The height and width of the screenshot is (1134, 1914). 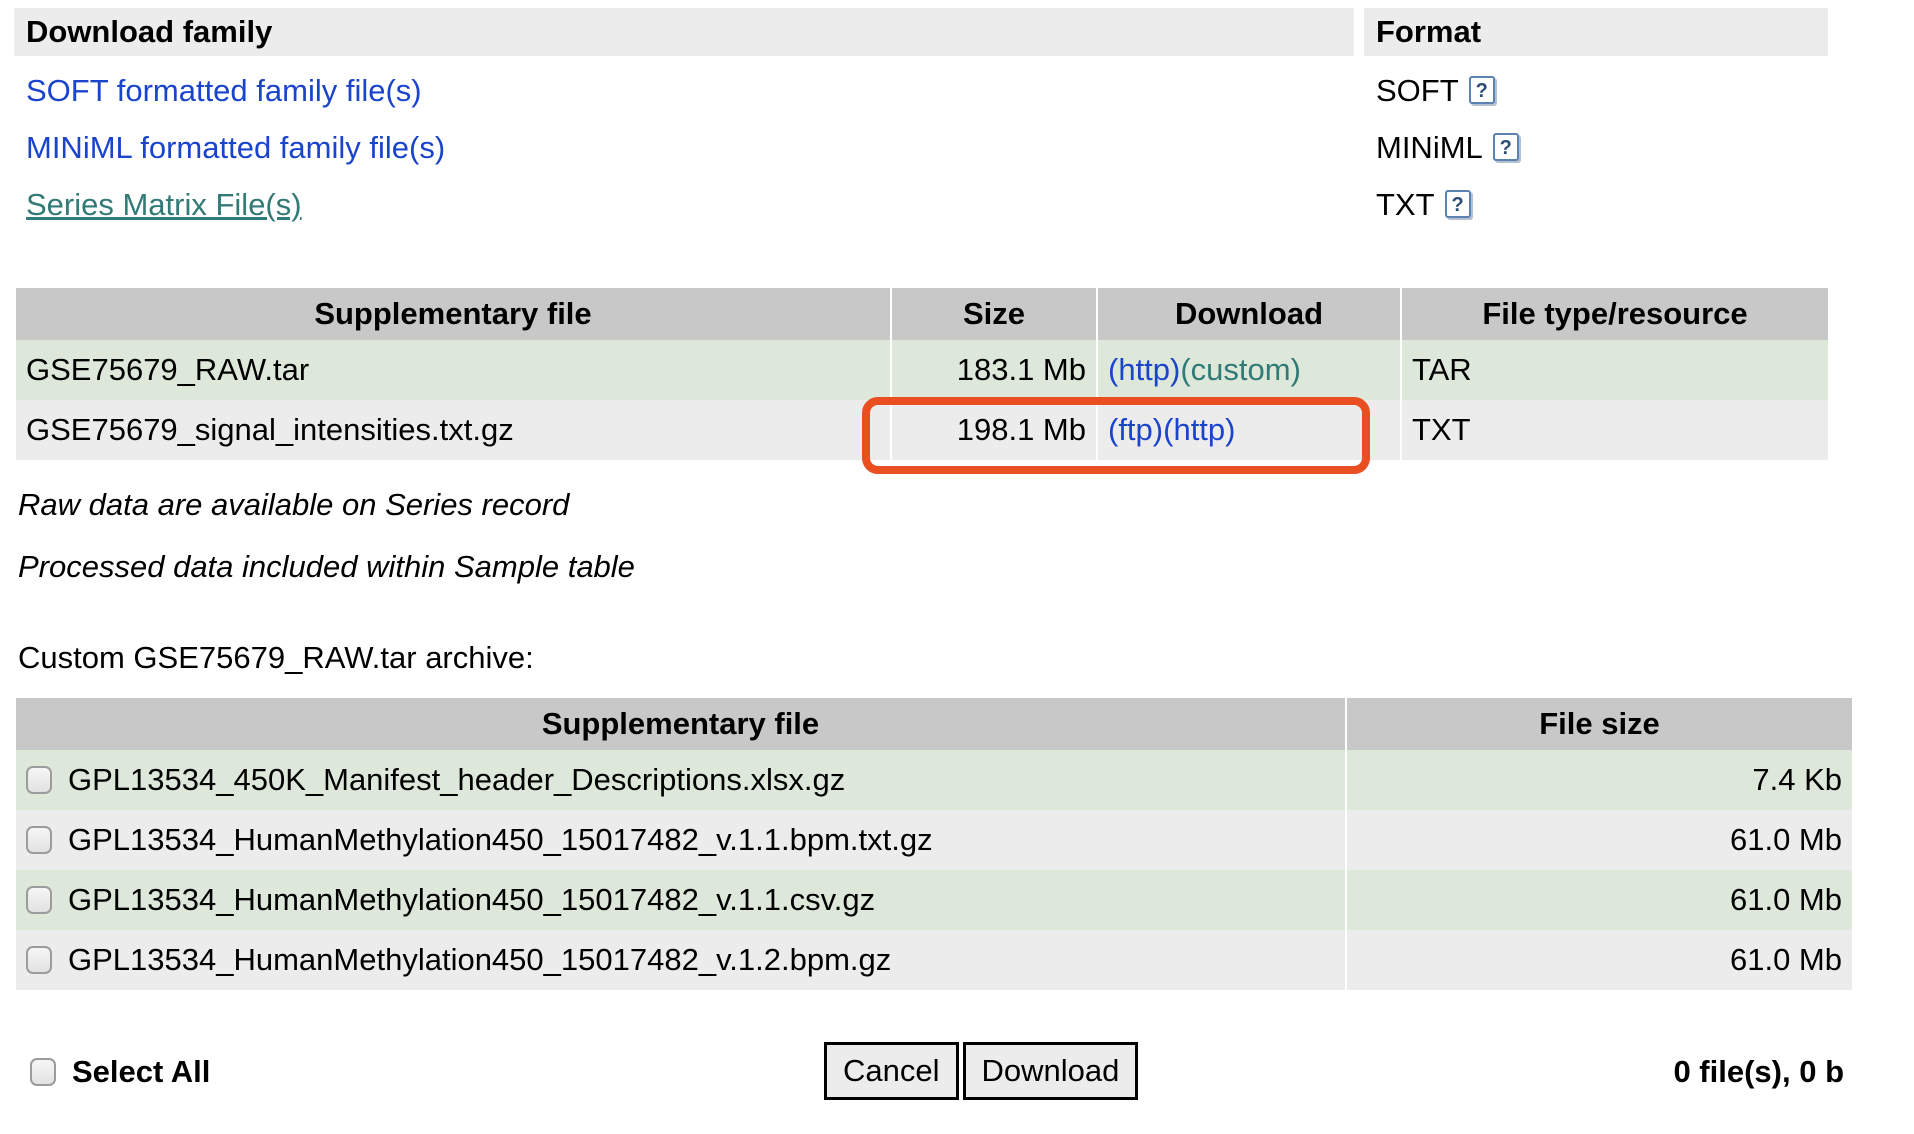 I want to click on format-header-label: Format, so click(x=1596, y=32).